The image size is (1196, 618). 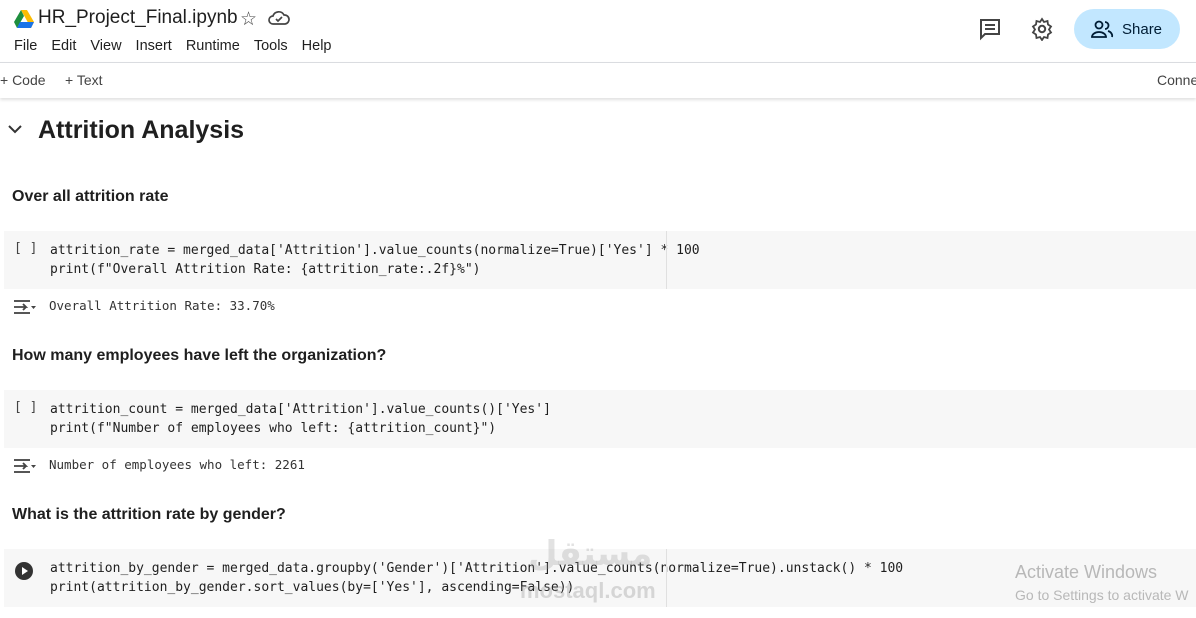 What do you see at coordinates (1042, 29) in the screenshot?
I see `gear-icon` at bounding box center [1042, 29].